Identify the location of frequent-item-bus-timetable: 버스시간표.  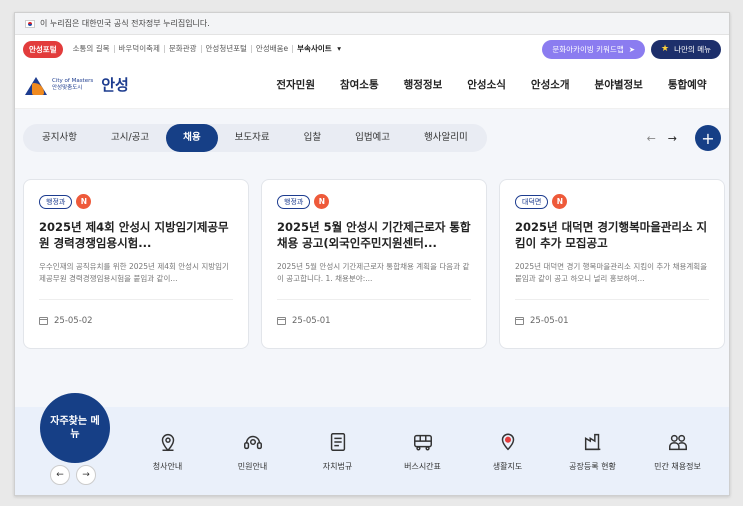
(422, 451).